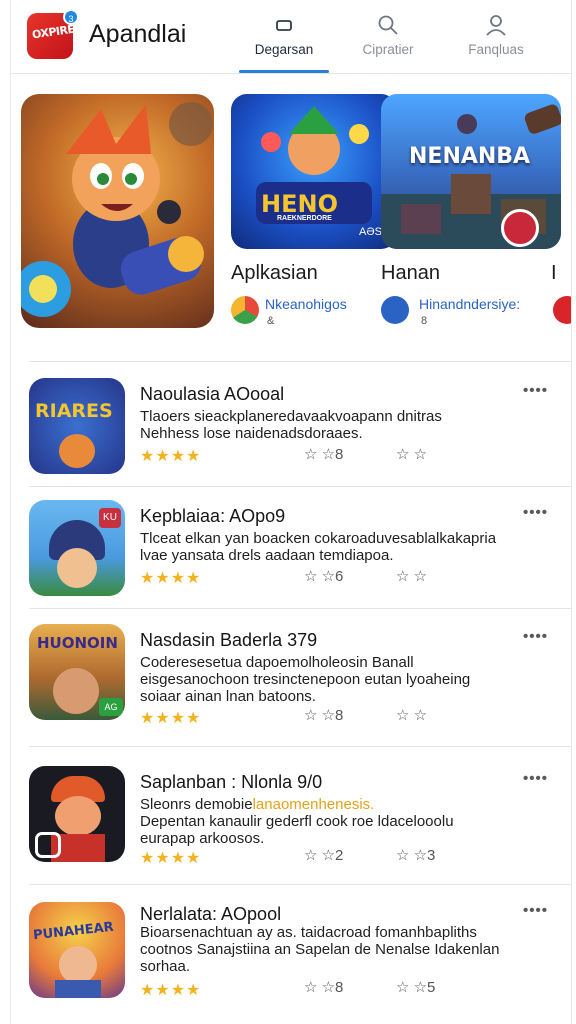 The height and width of the screenshot is (1024, 576). I want to click on tab-discover: Degarsan, so click(284, 41).